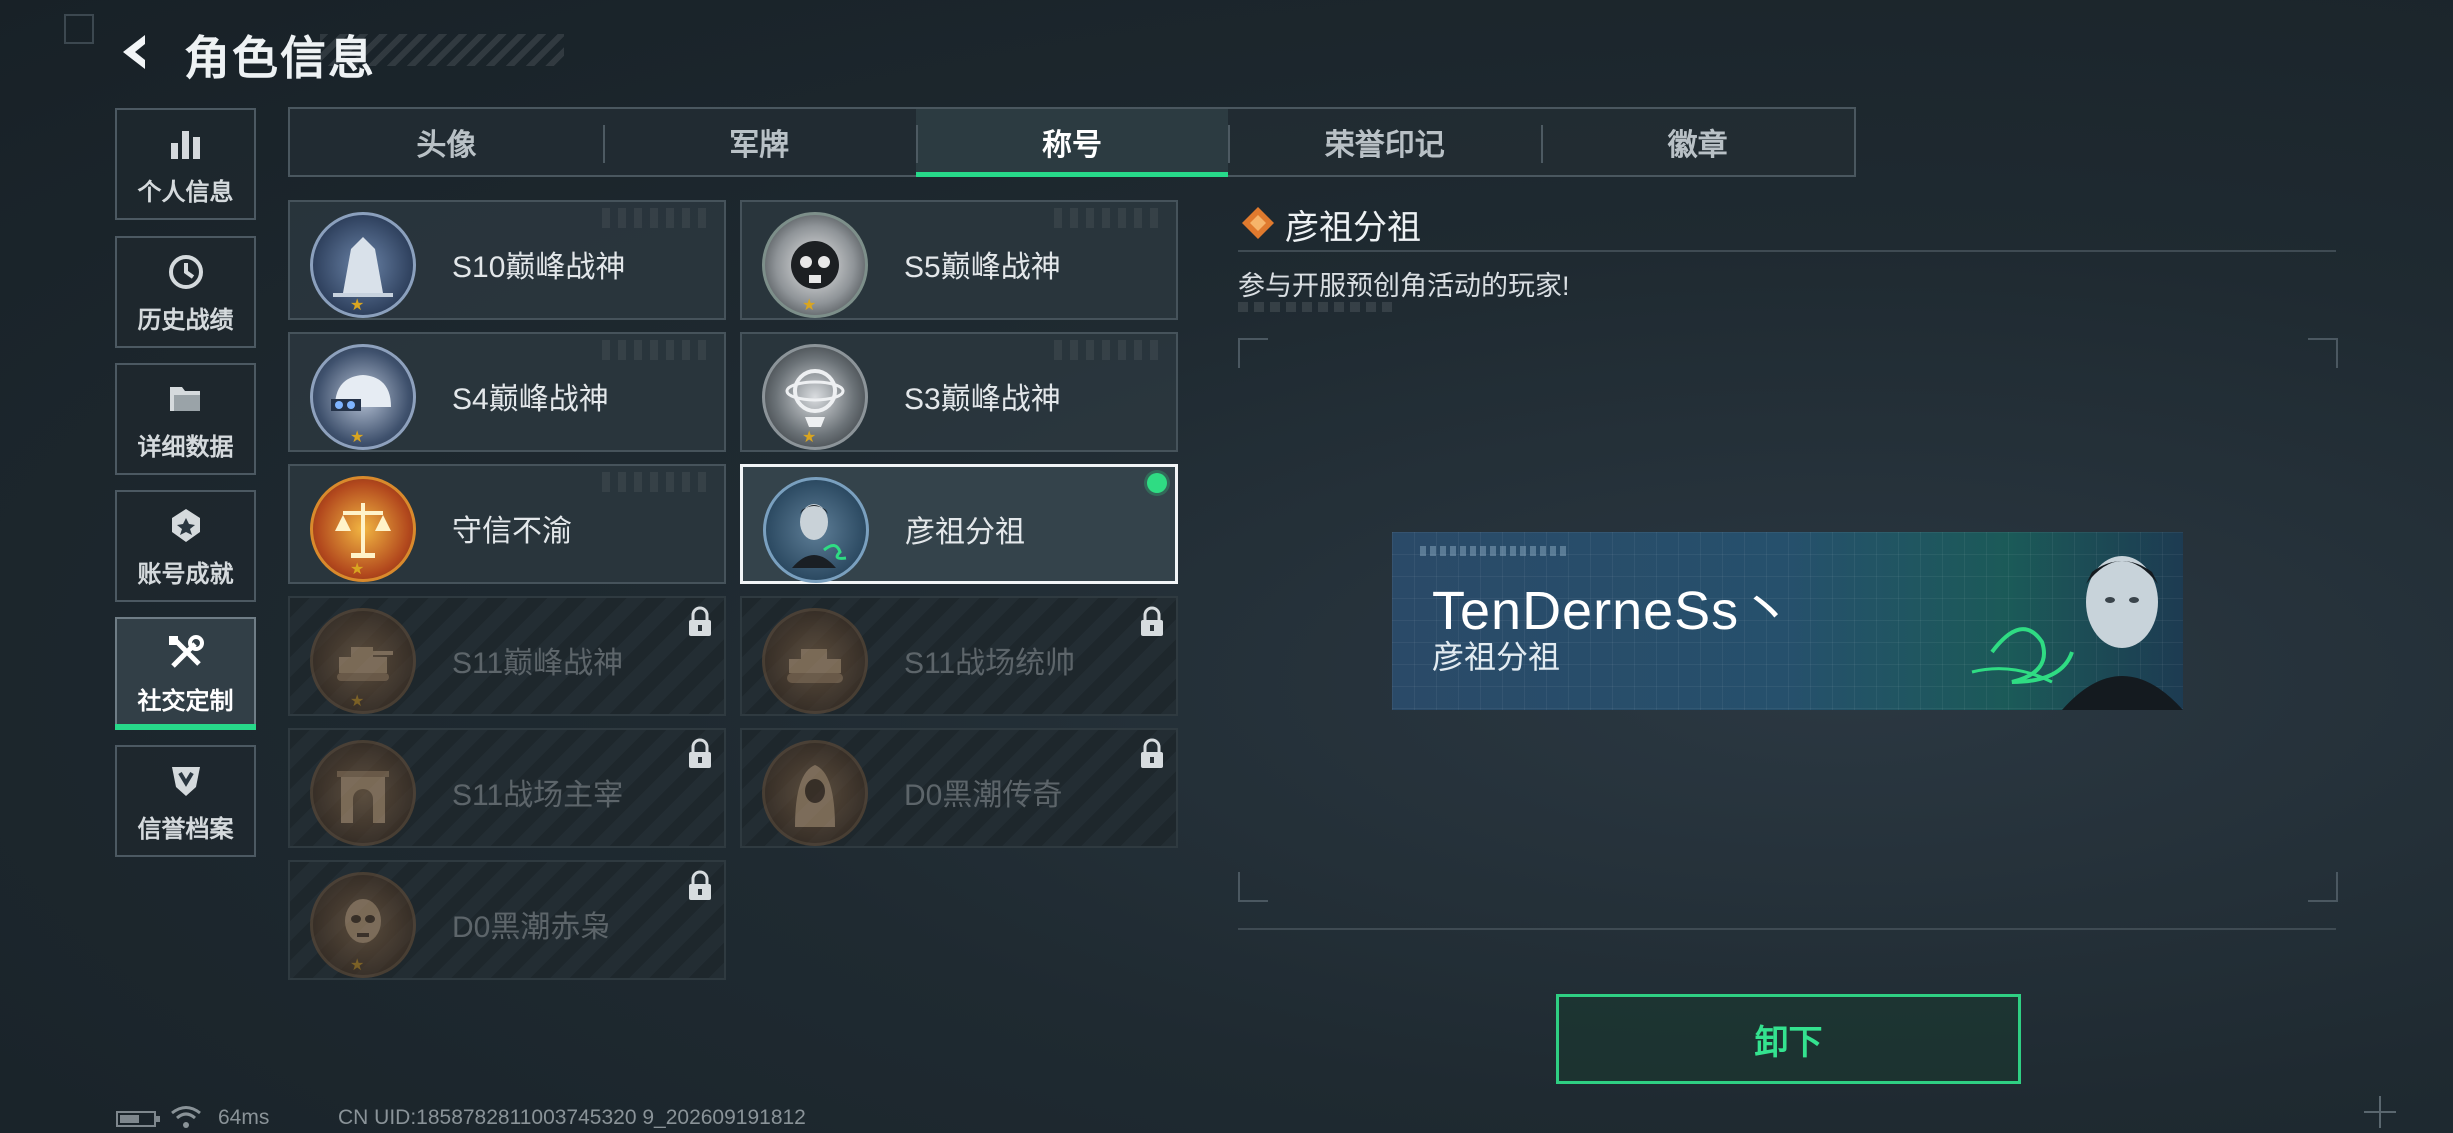  I want to click on back-button, so click(136, 52).